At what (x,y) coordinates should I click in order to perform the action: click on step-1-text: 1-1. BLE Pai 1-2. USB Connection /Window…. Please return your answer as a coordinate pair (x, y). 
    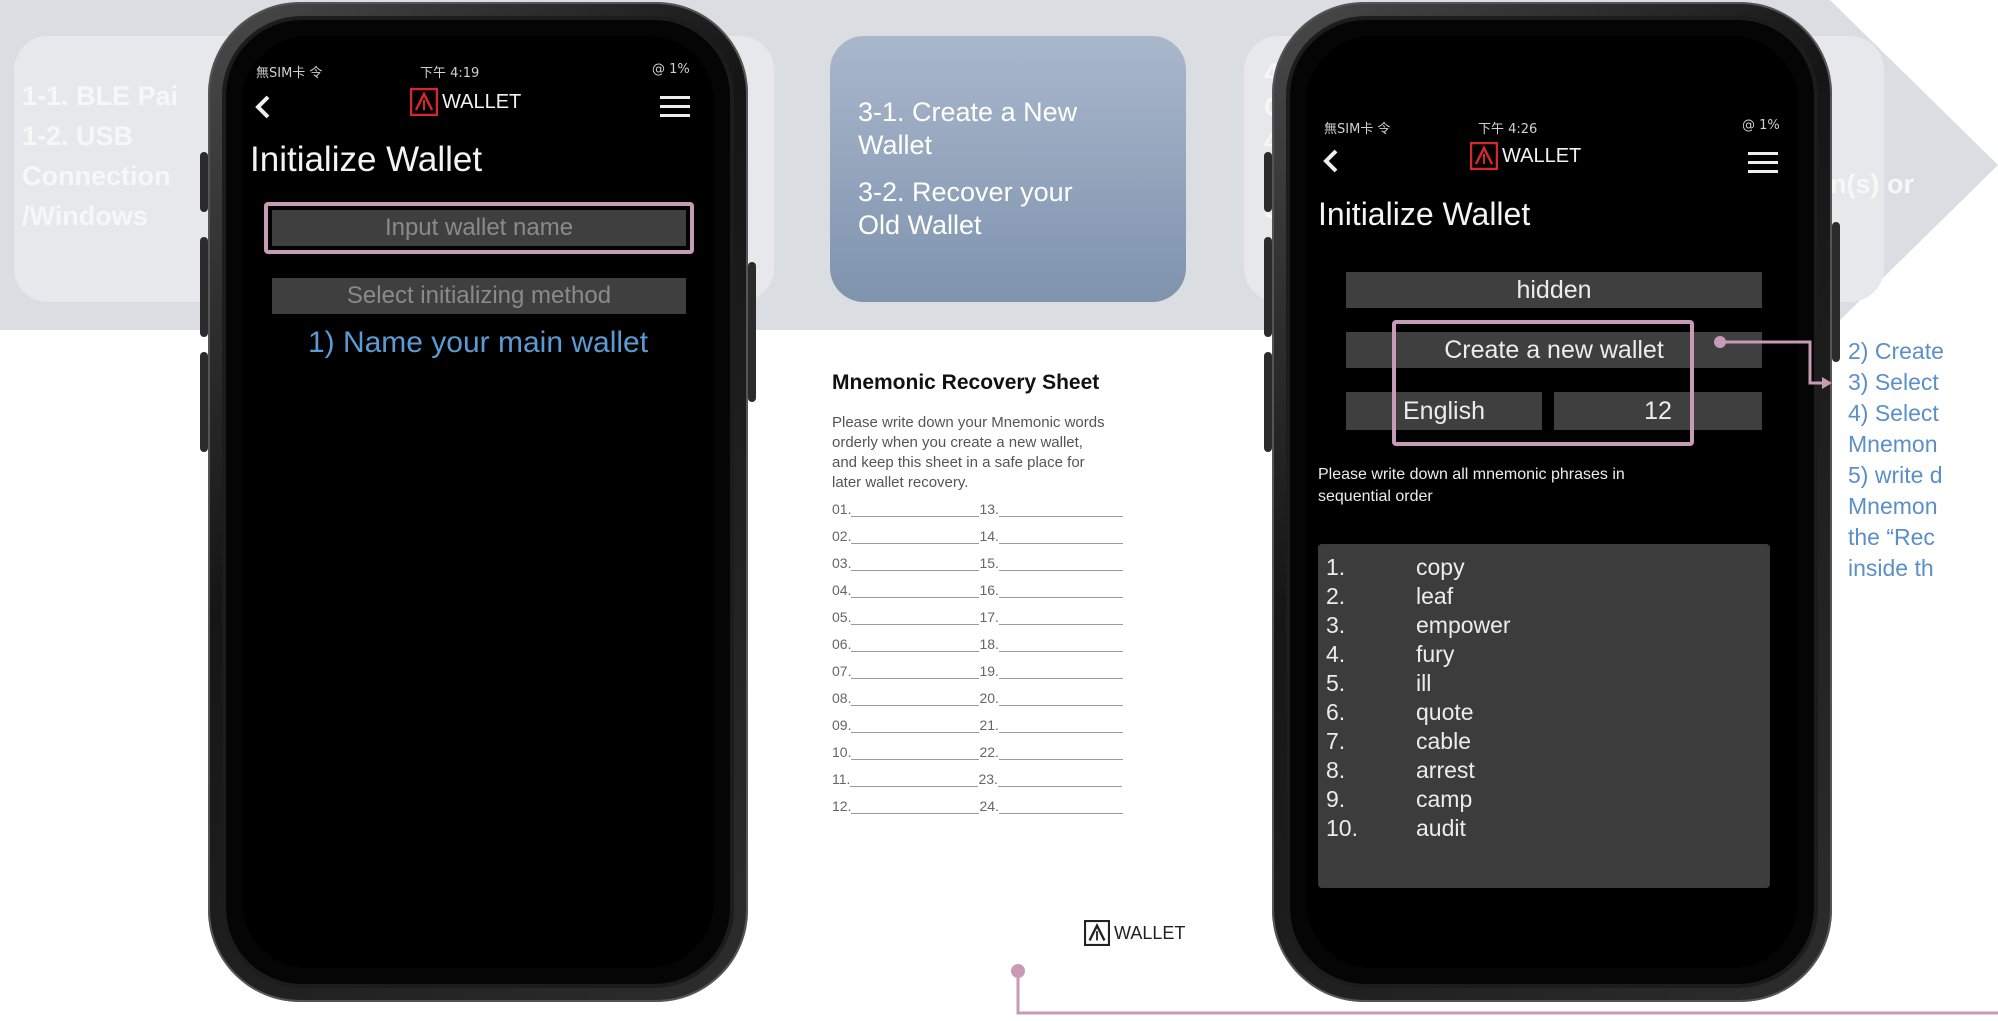
    Looking at the image, I should click on (100, 156).